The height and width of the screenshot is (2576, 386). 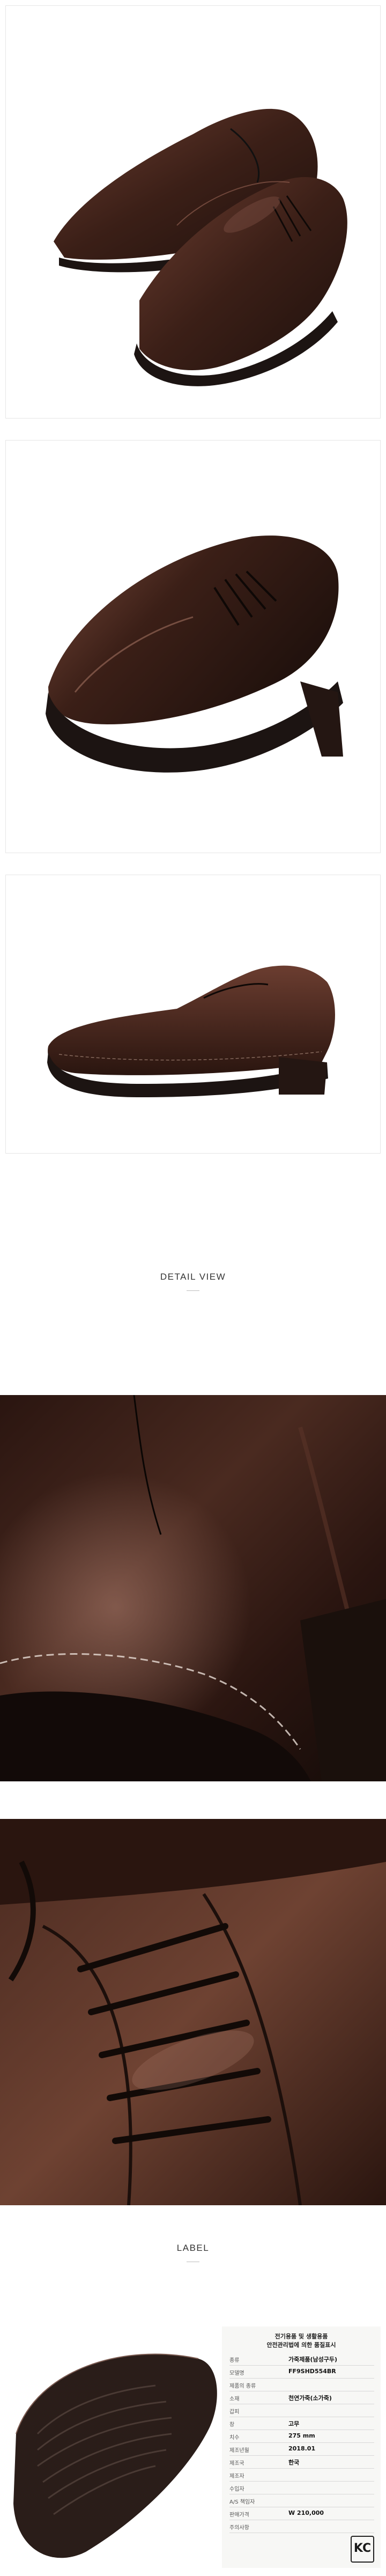 I want to click on label-row: 제조자, so click(x=301, y=2475).